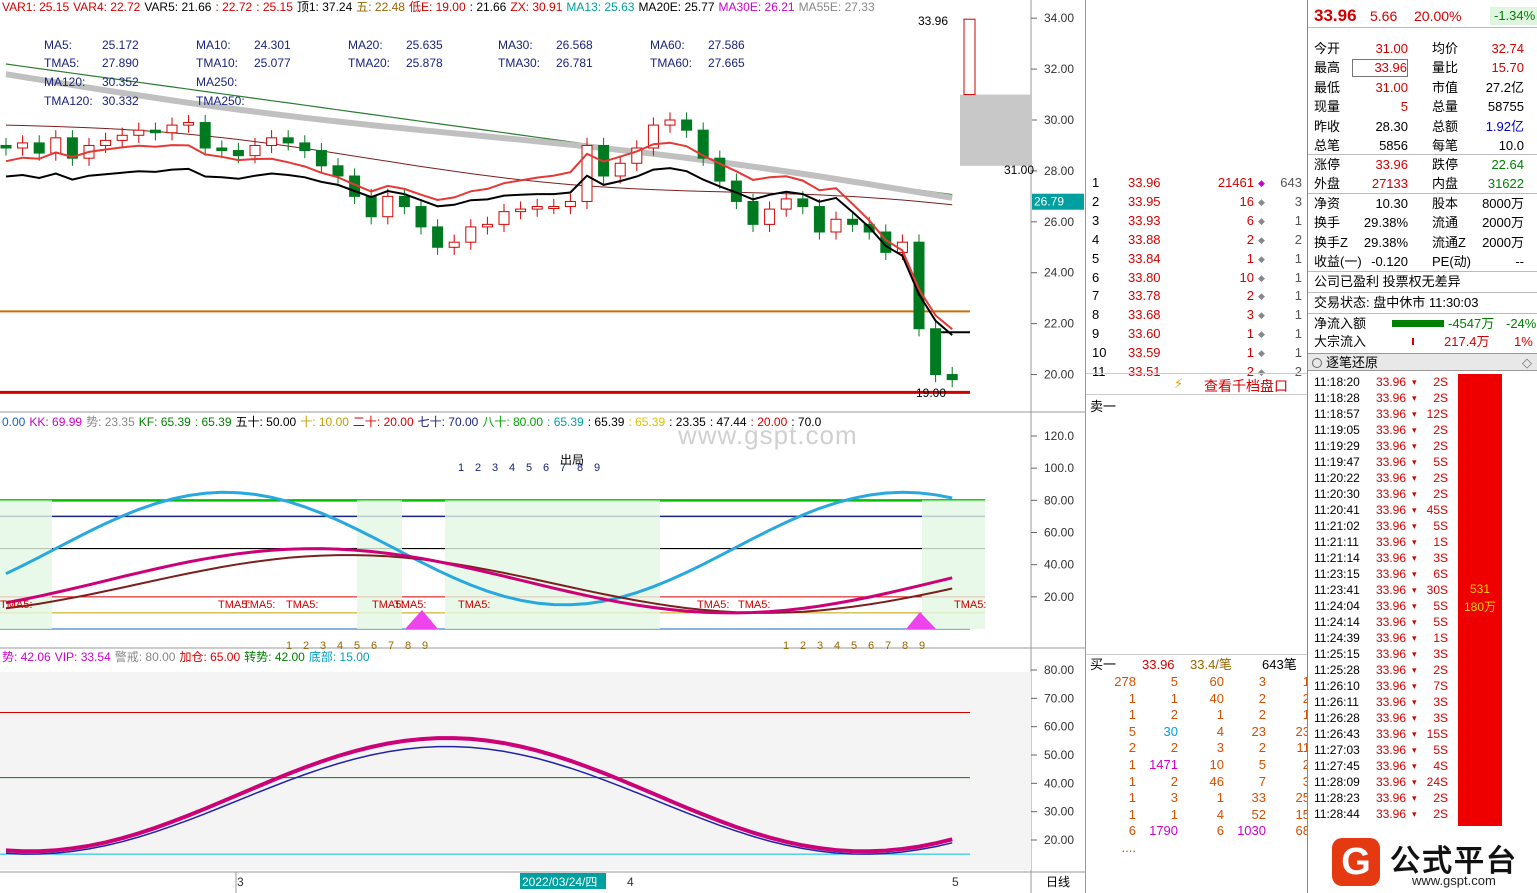  What do you see at coordinates (1317, 363) in the screenshot?
I see `collapse-icon` at bounding box center [1317, 363].